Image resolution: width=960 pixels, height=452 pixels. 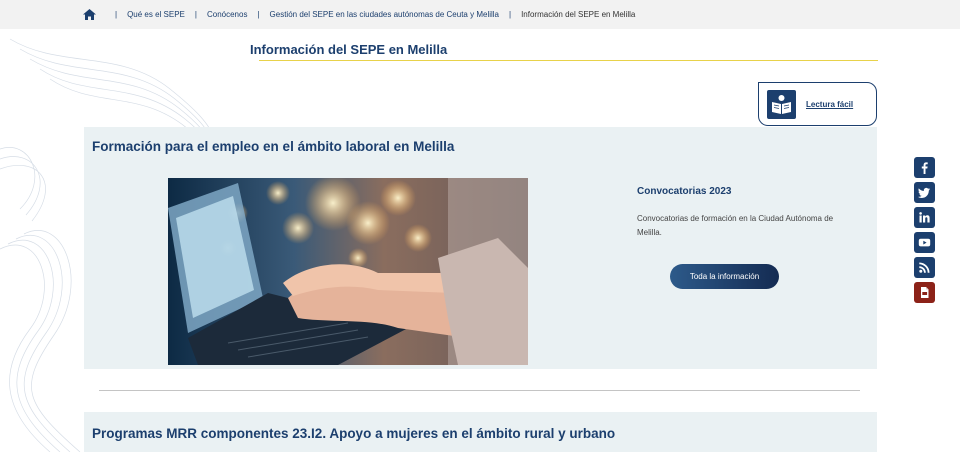 What do you see at coordinates (578, 14) in the screenshot?
I see `breadcrumb-current: Información del SEPE en Melilla` at bounding box center [578, 14].